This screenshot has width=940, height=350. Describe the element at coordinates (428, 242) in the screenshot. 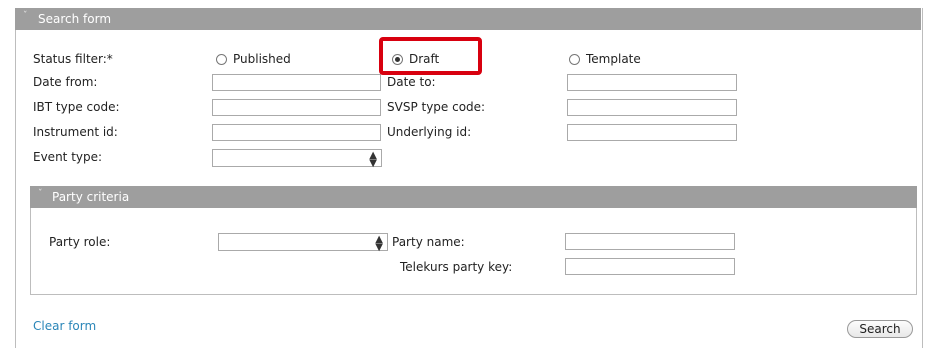

I see `party-name-label: Party name:` at that location.